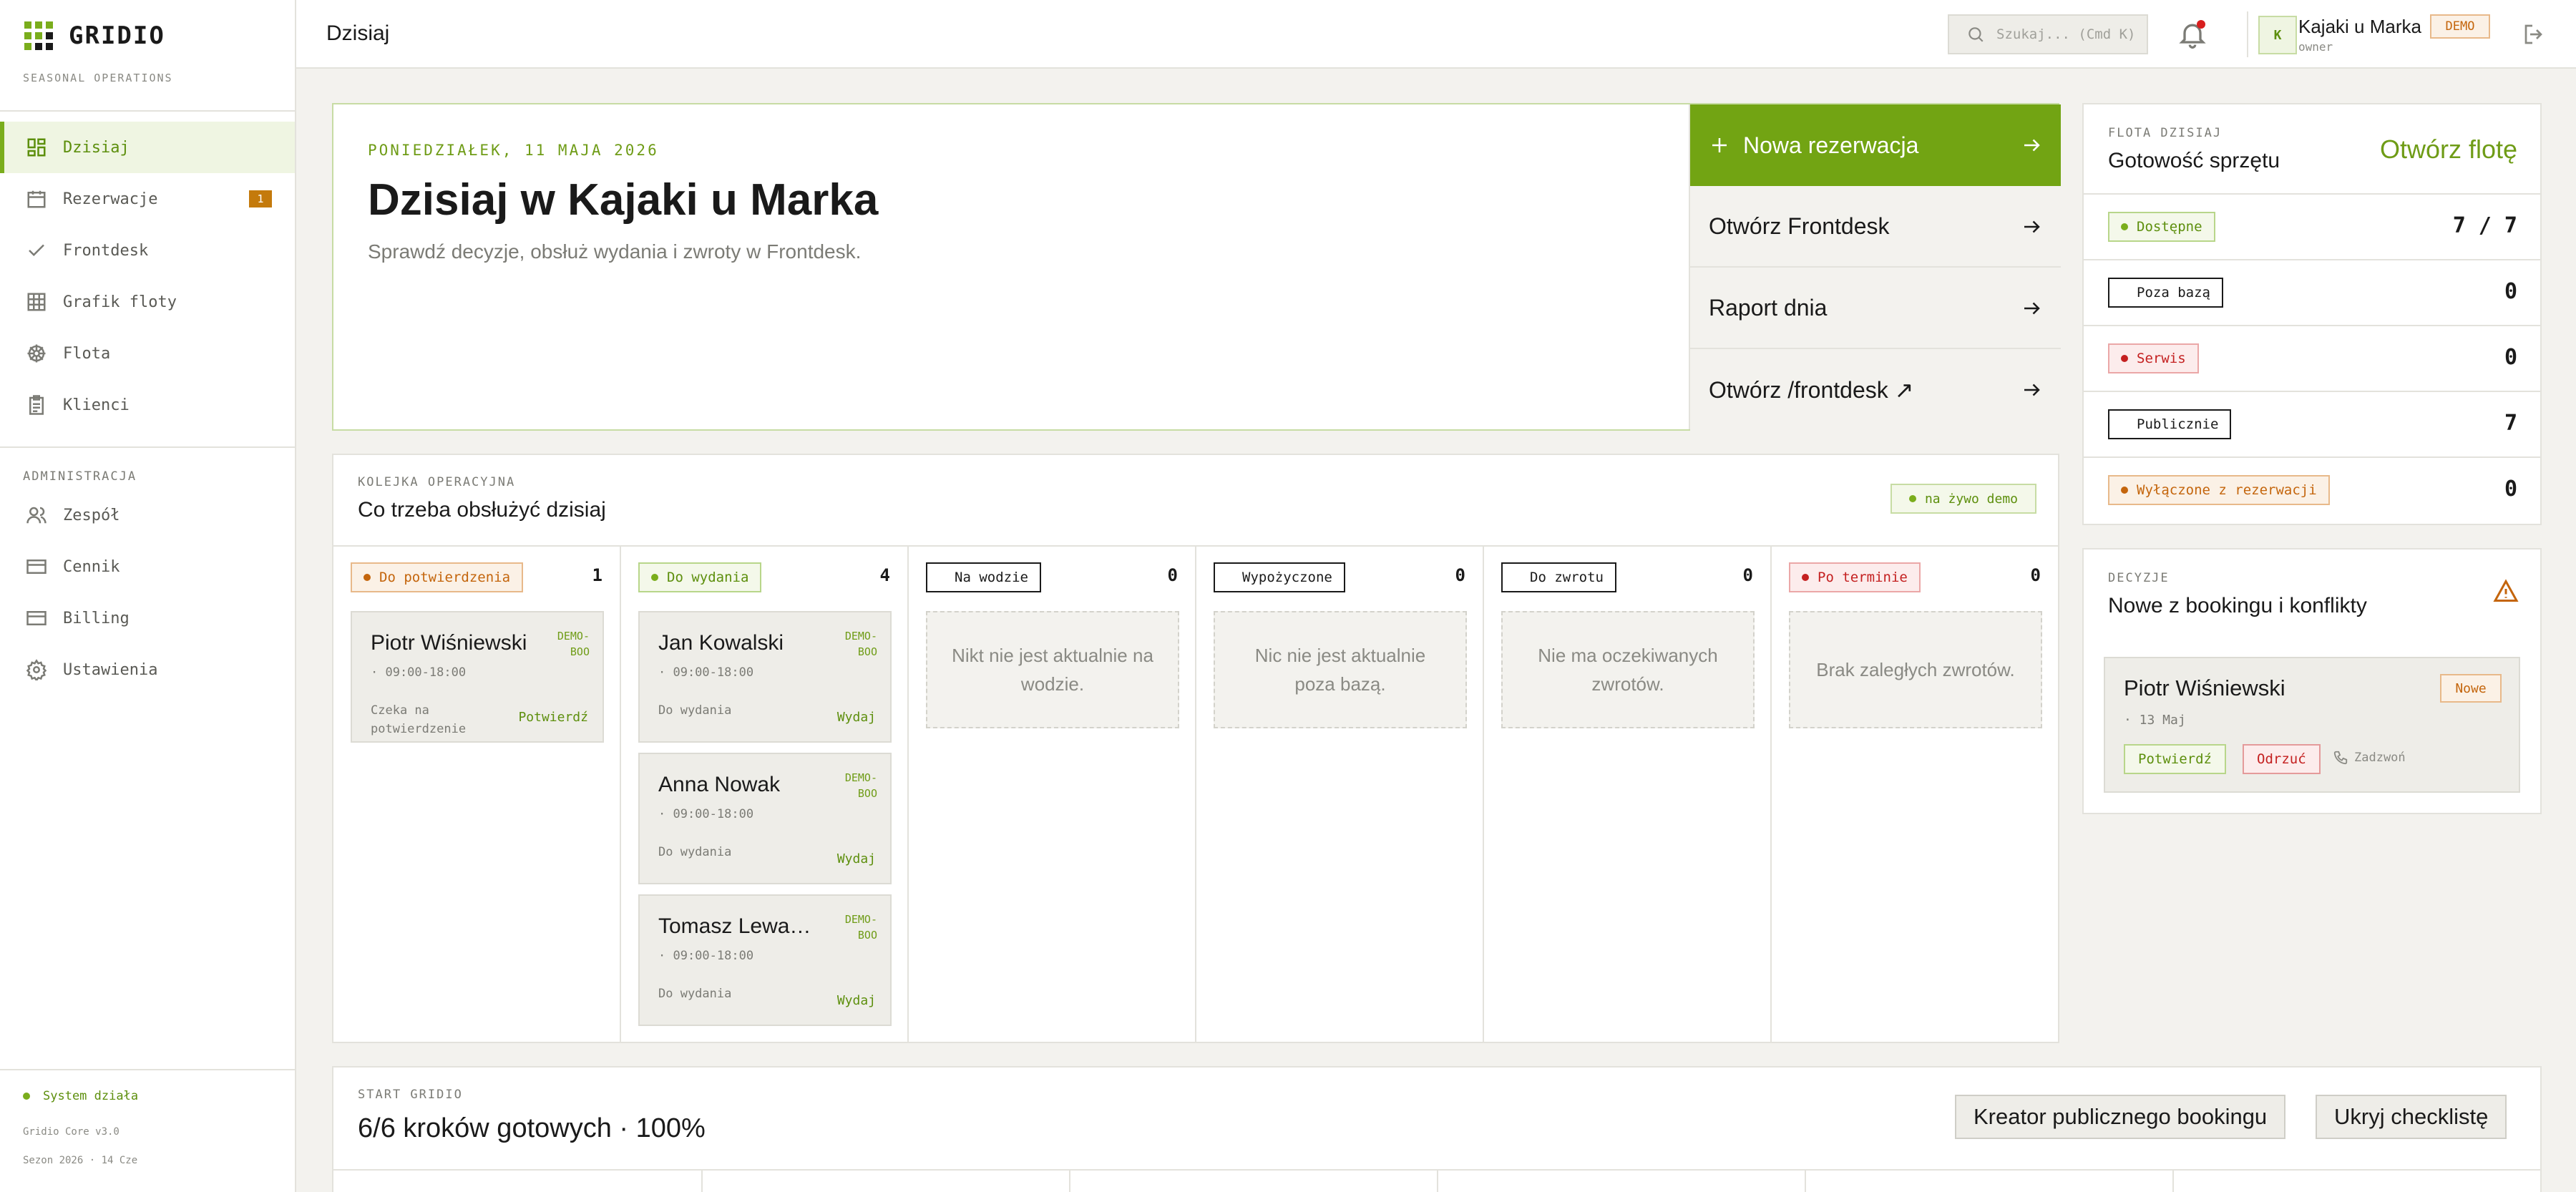 The image size is (2576, 1192). Describe the element at coordinates (117, 35) in the screenshot. I see `brand-name: GRIDIO` at that location.